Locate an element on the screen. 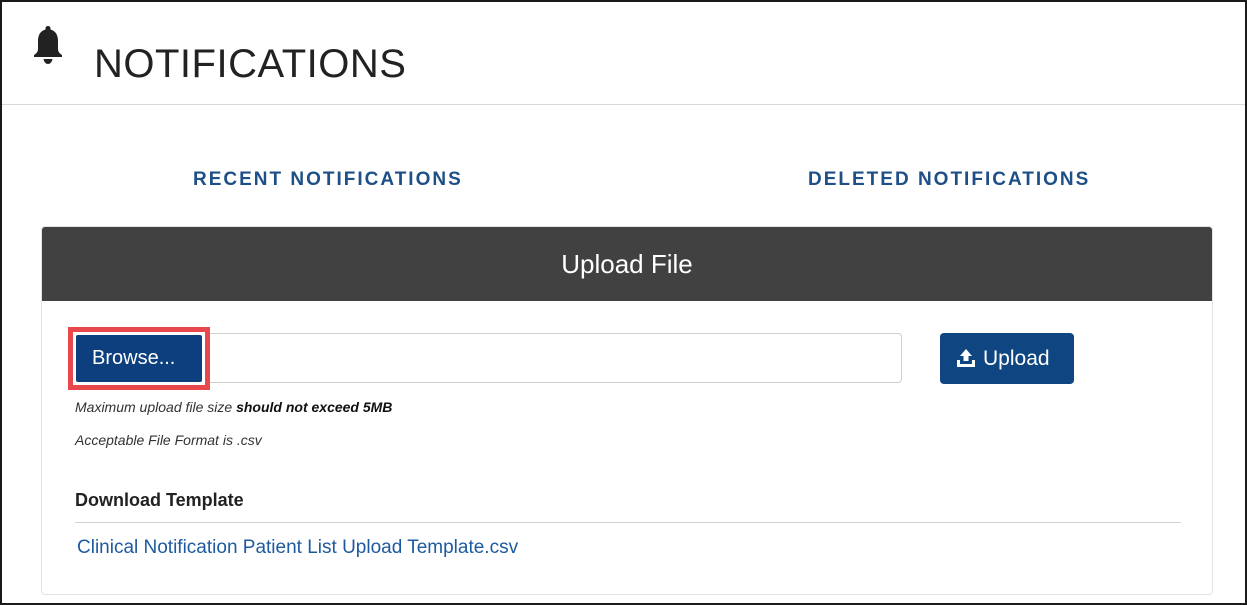  upload-icon is located at coordinates (966, 358).